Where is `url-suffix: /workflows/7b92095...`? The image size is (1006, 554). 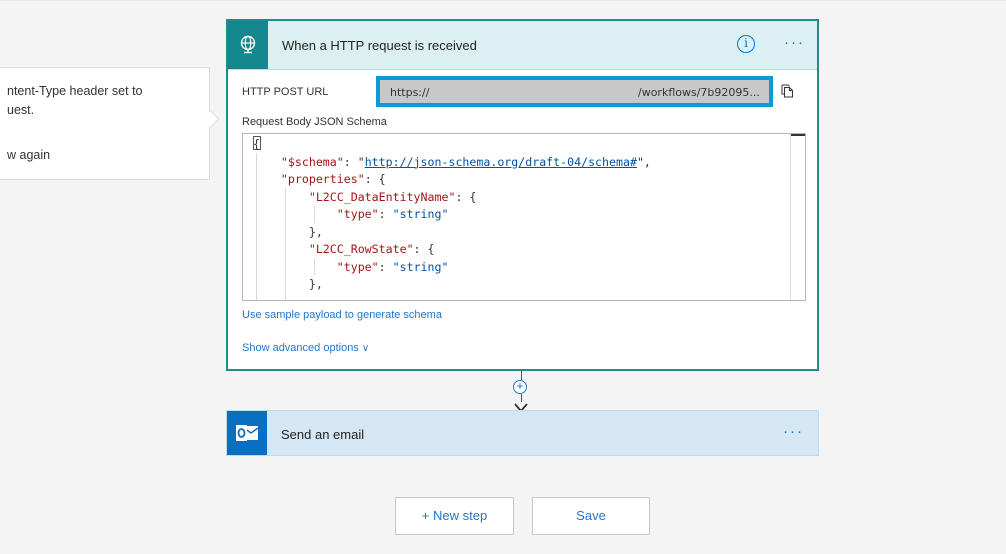
url-suffix: /workflows/7b92095... is located at coordinates (699, 92).